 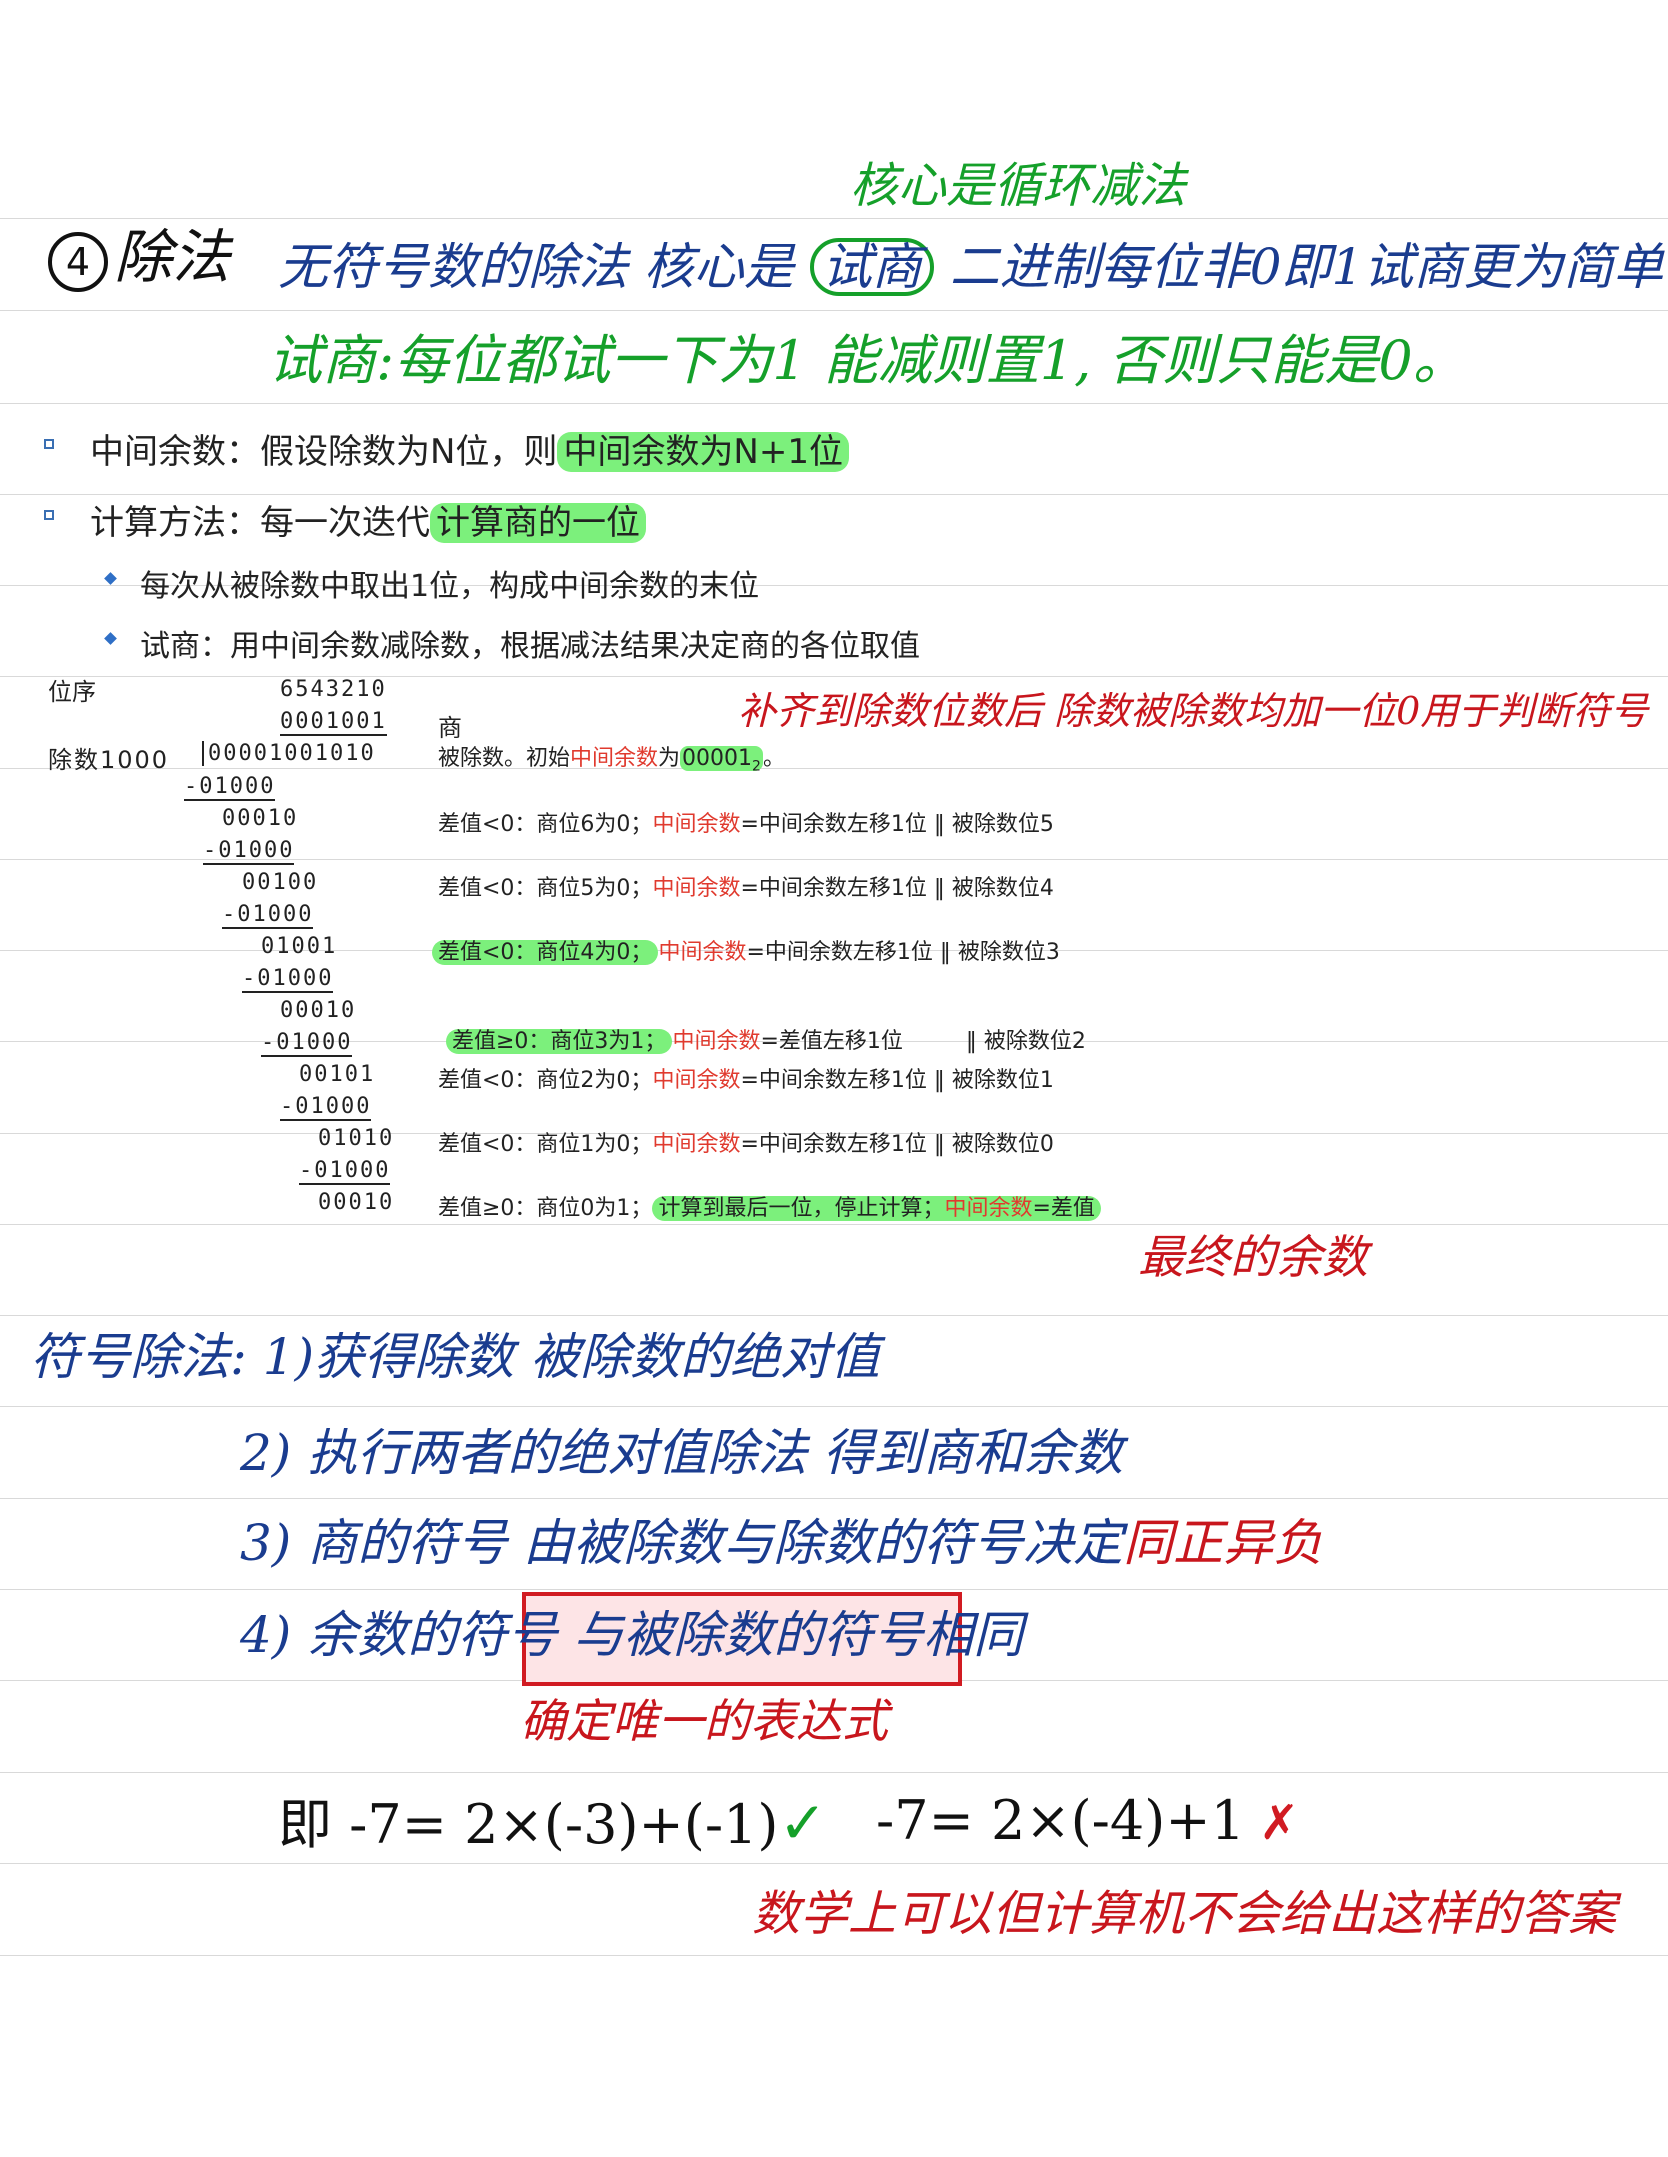 I want to click on signed-step-3-blue: 3) 商的符号 由被除数与除数的符号决定, so click(x=682, y=1543).